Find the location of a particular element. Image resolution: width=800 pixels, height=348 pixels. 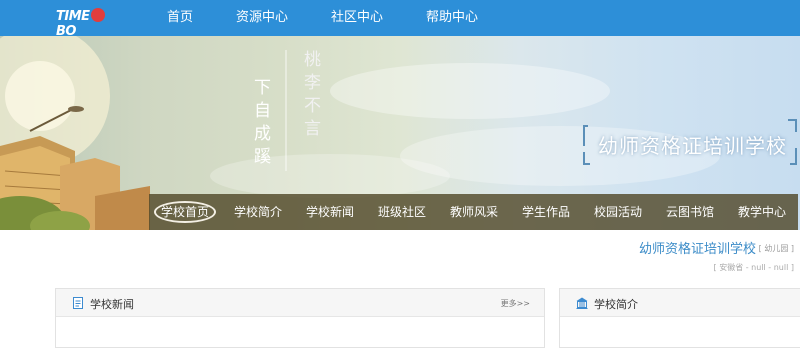

topnav-community: 社区中心 is located at coordinates (357, 18).